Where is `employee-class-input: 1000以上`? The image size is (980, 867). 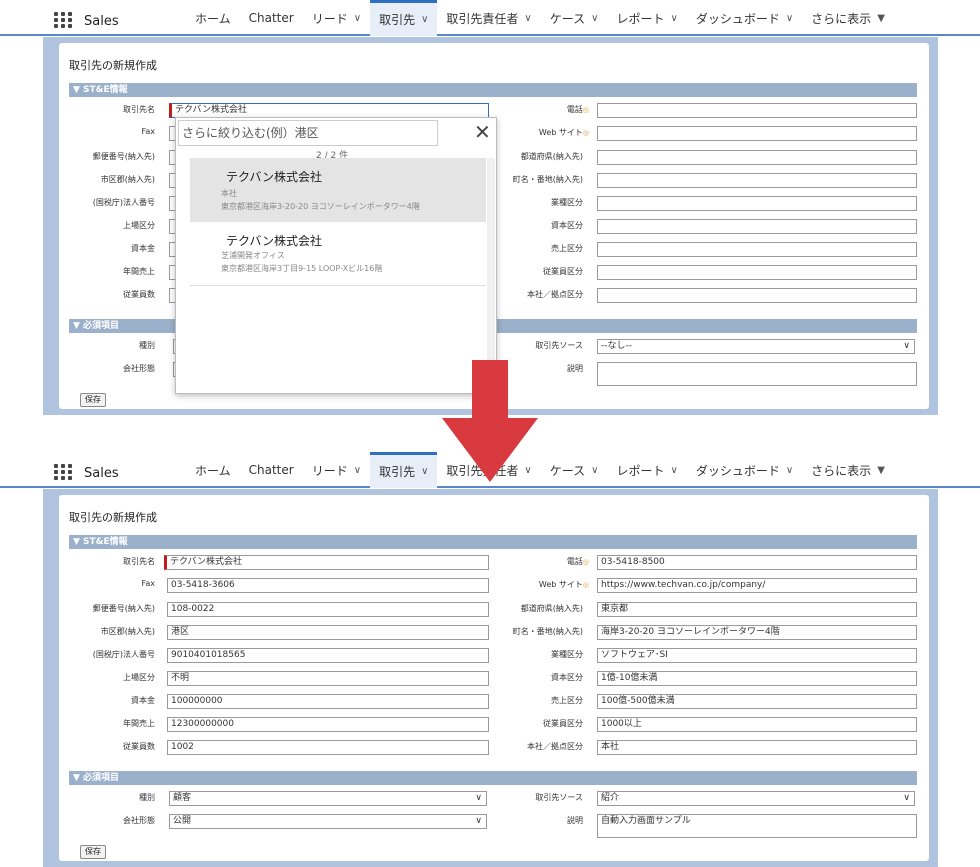 employee-class-input: 1000以上 is located at coordinates (757, 724).